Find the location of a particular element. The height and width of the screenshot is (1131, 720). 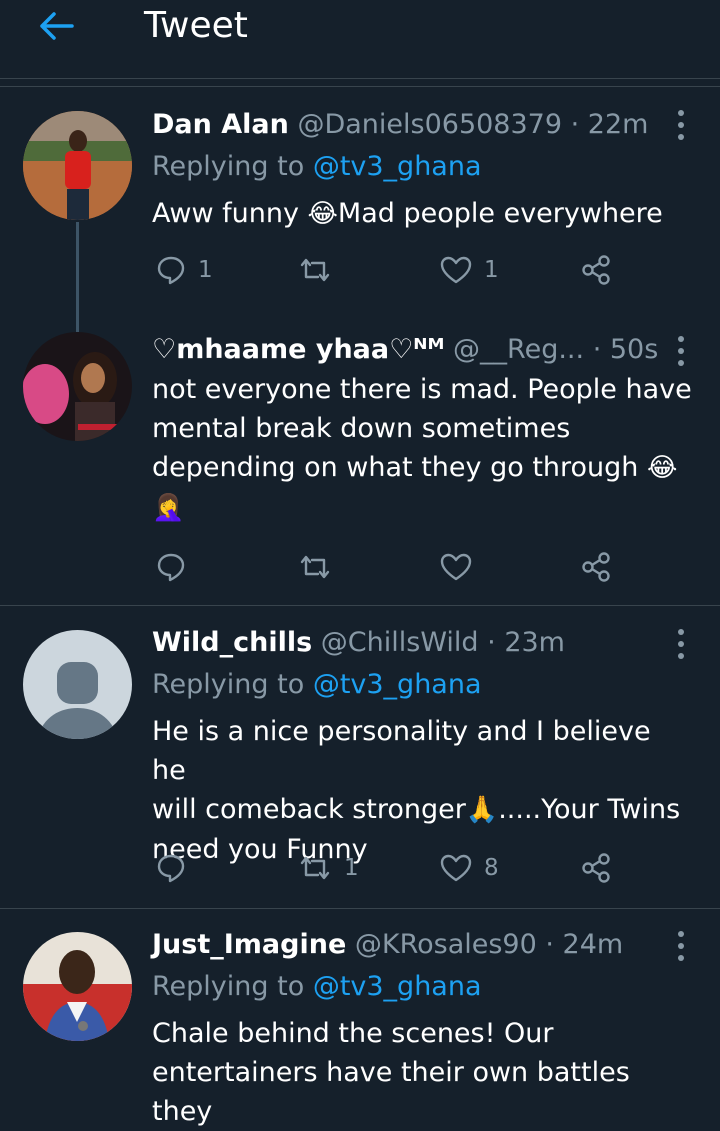

tweet-actions is located at coordinates (392, 567).